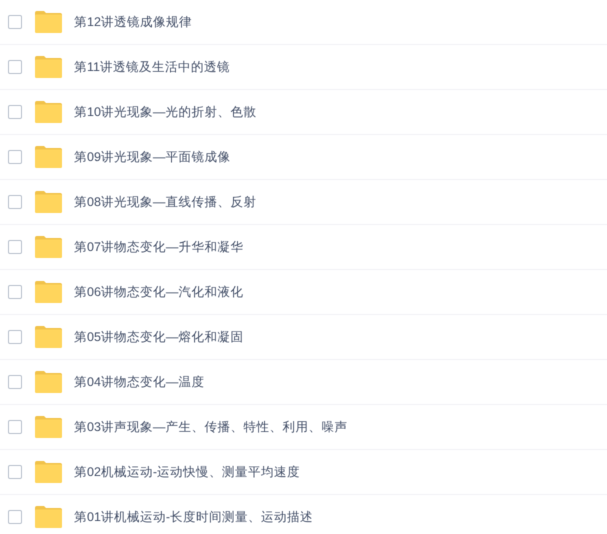 This screenshot has height=534, width=607. I want to click on folder-name: 第10讲光现象—光的折射、色散, so click(165, 112).